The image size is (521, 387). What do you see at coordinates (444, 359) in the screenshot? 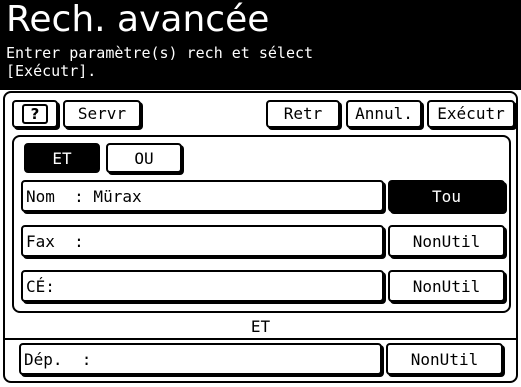
I see `department-option-button: NonUtil` at bounding box center [444, 359].